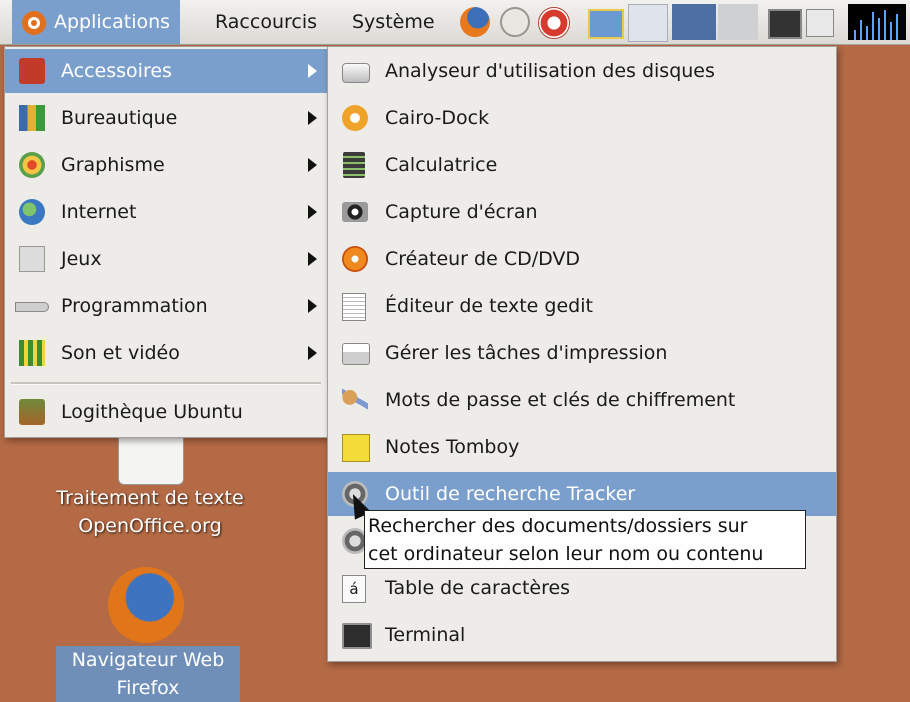  What do you see at coordinates (582, 165) in the screenshot?
I see `menu-item-calculator: Calculatrice` at bounding box center [582, 165].